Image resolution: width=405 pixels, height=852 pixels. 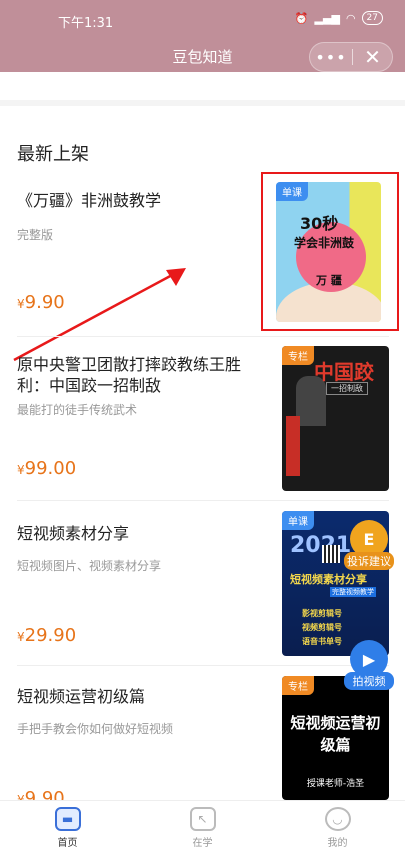 I want to click on item-price: ¥99.00, so click(x=47, y=468).